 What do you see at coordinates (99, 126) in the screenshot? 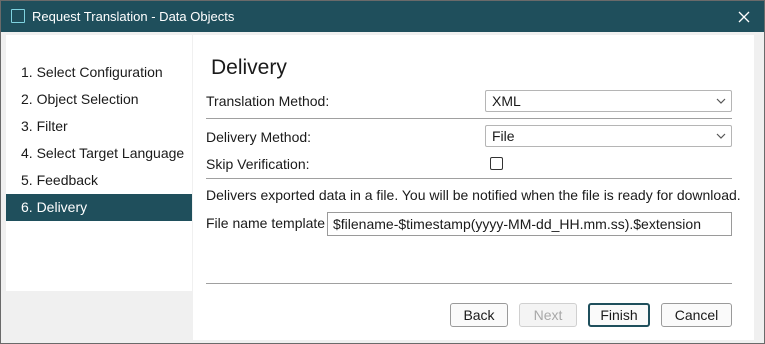
I see `step-filter: 3. Filter` at bounding box center [99, 126].